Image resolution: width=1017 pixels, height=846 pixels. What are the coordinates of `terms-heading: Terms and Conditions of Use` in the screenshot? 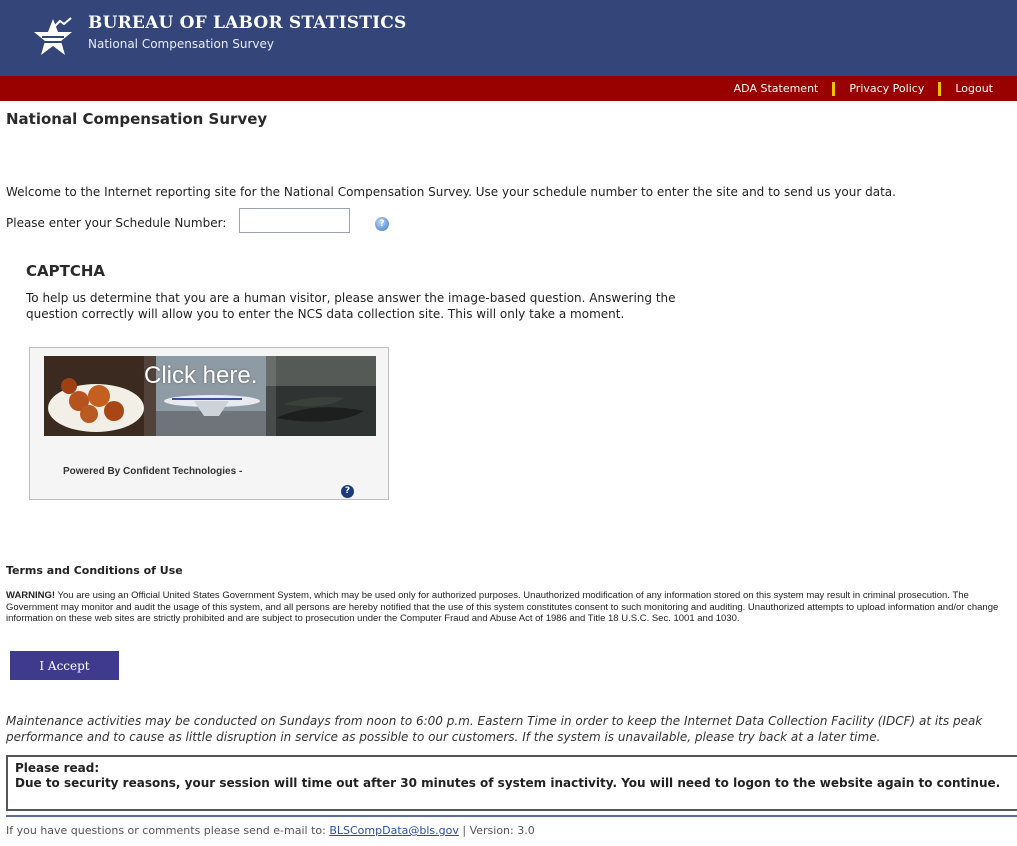 It's located at (94, 570).